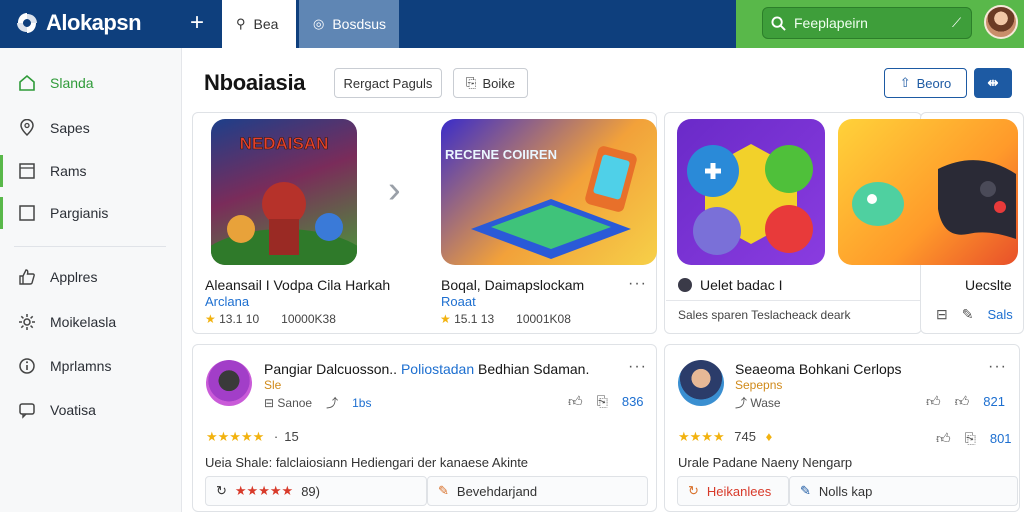  I want to click on record-button-label: Beoro, so click(934, 83).